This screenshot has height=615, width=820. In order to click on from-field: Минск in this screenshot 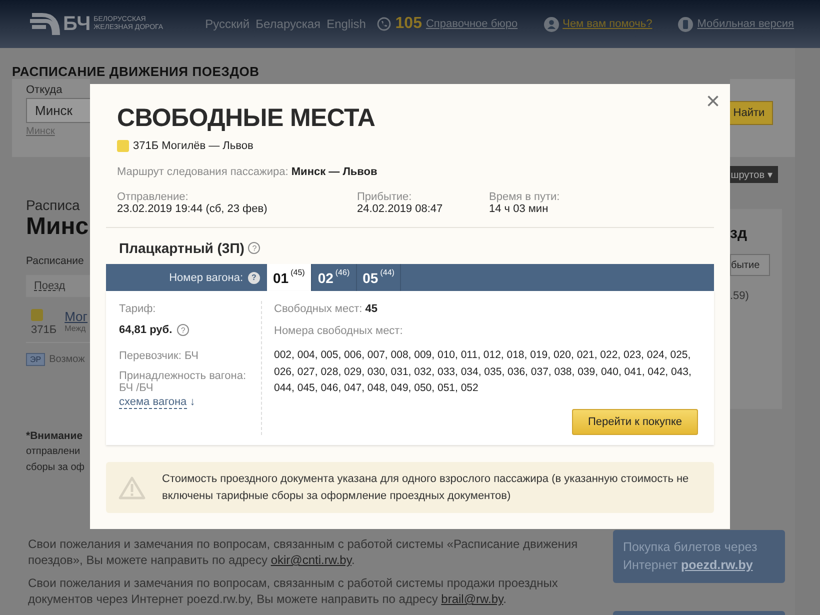, I will do `click(58, 110)`.